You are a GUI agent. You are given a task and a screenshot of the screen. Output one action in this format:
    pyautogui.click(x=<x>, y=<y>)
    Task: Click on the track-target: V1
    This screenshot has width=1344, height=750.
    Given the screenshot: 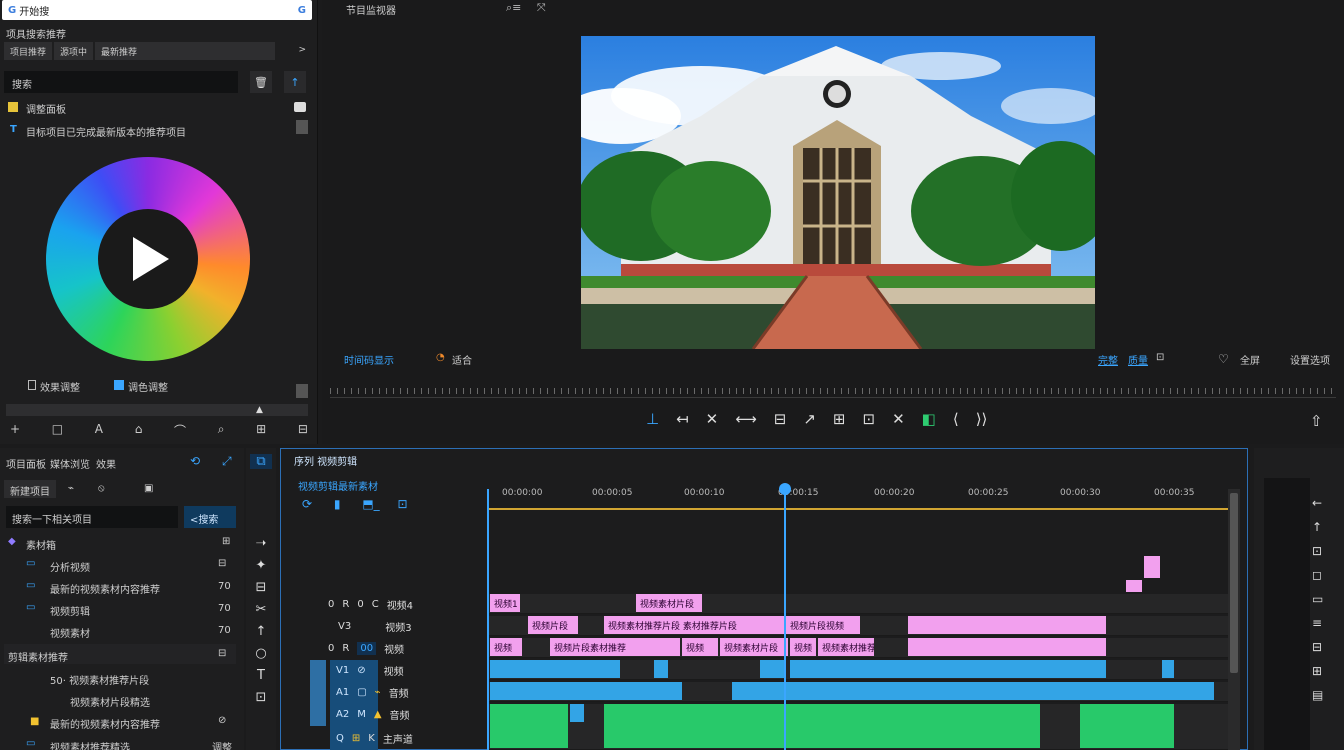 What is the action you would take?
    pyautogui.click(x=342, y=670)
    